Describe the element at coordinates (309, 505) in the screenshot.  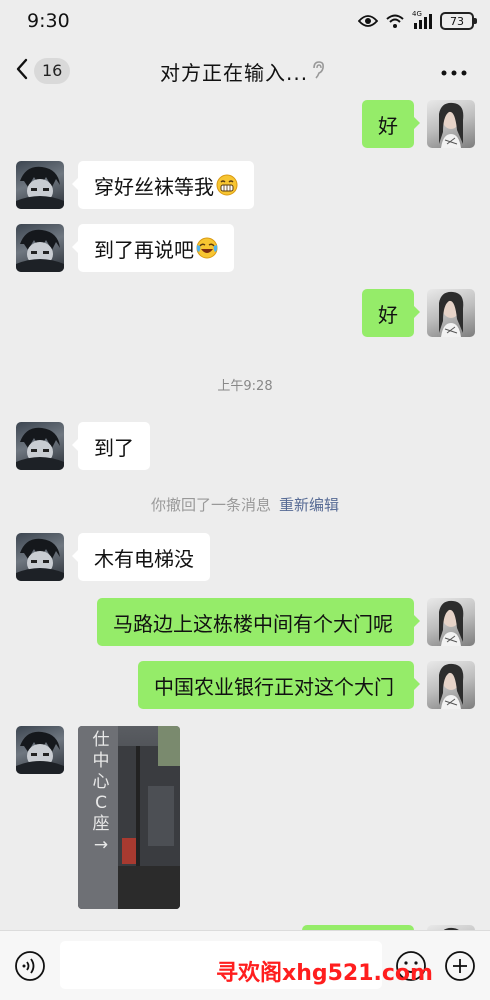
I see `re-edit-link: 重新编辑` at that location.